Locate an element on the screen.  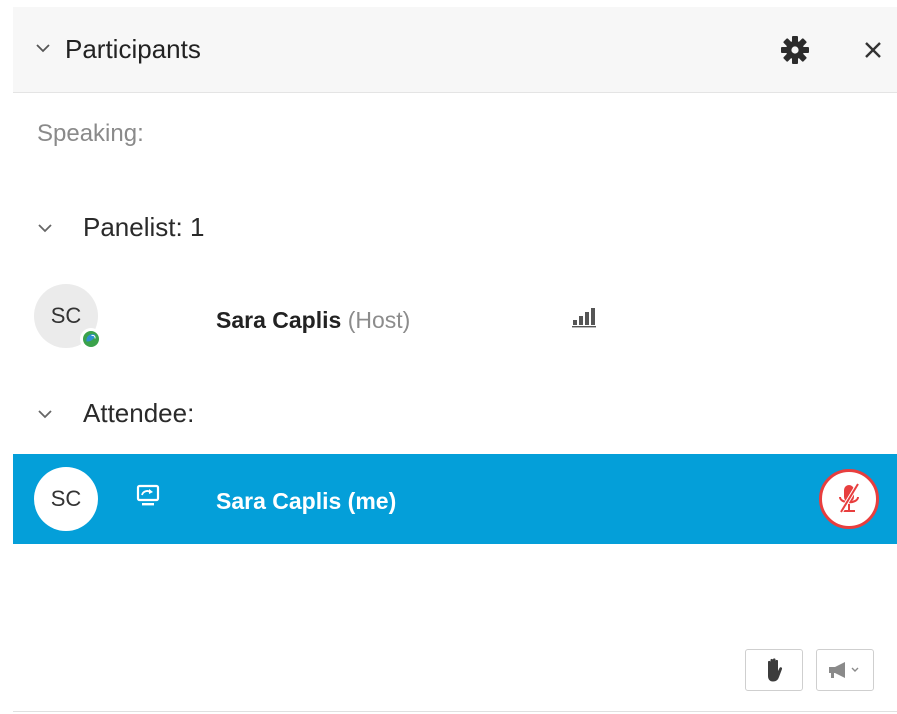
attendee-section-label: Attendee: is located at coordinates (139, 413).